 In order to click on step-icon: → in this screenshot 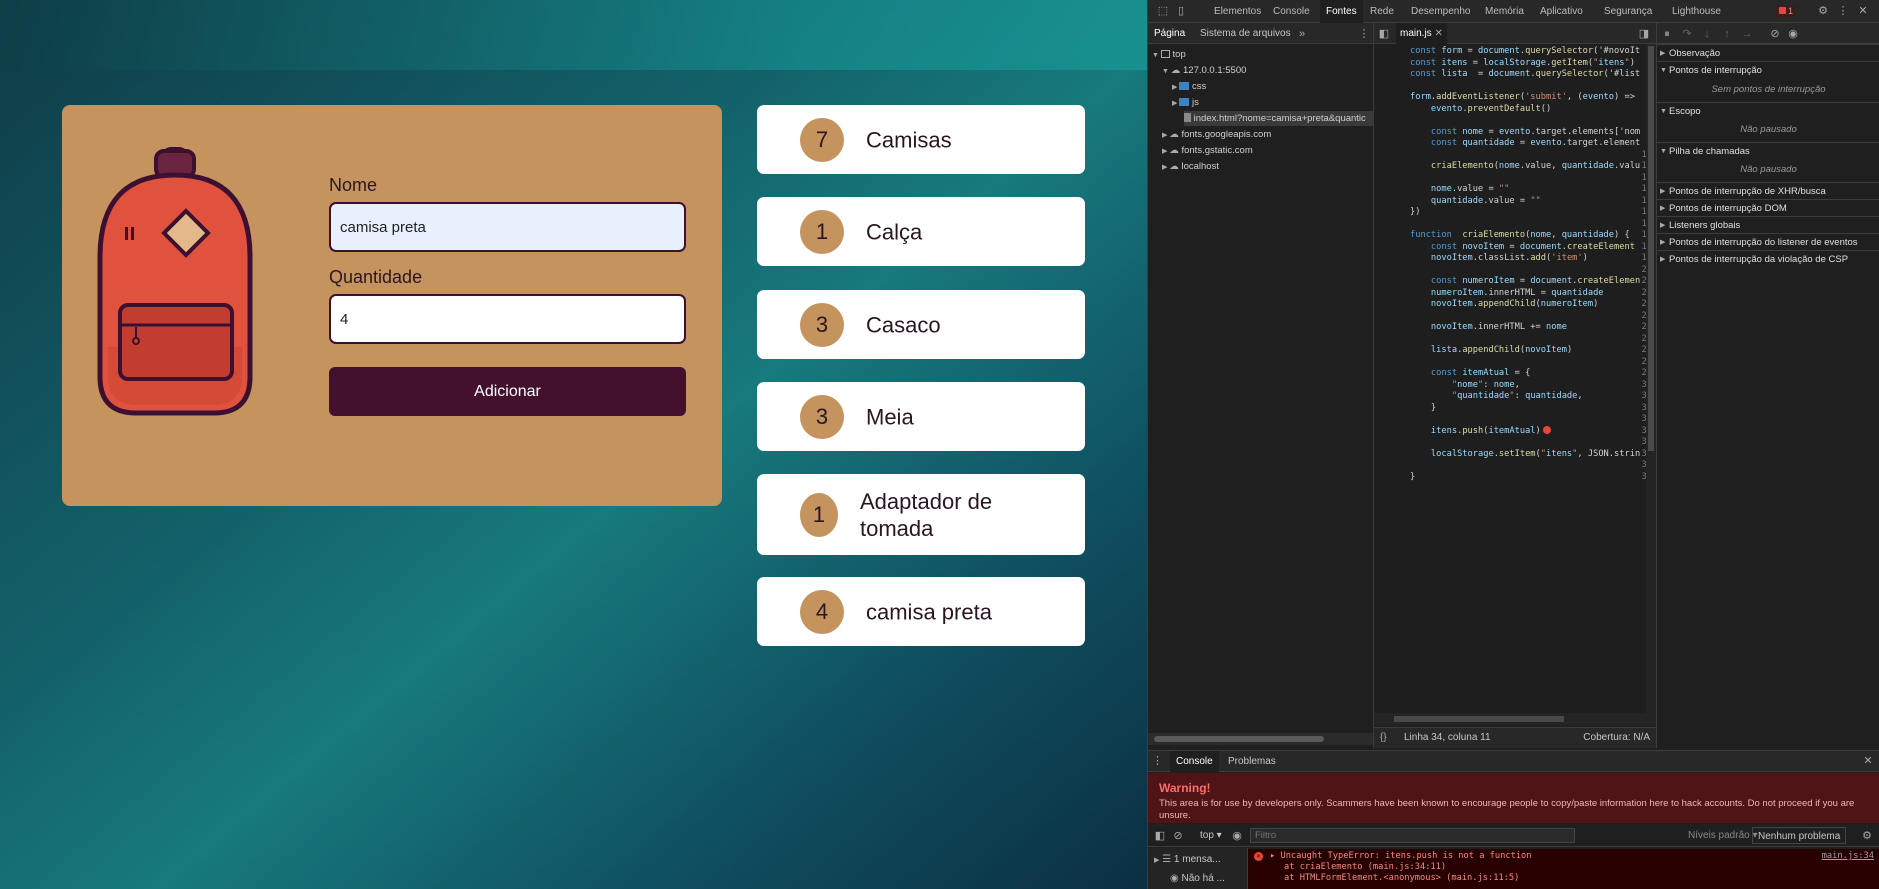, I will do `click(1747, 34)`.